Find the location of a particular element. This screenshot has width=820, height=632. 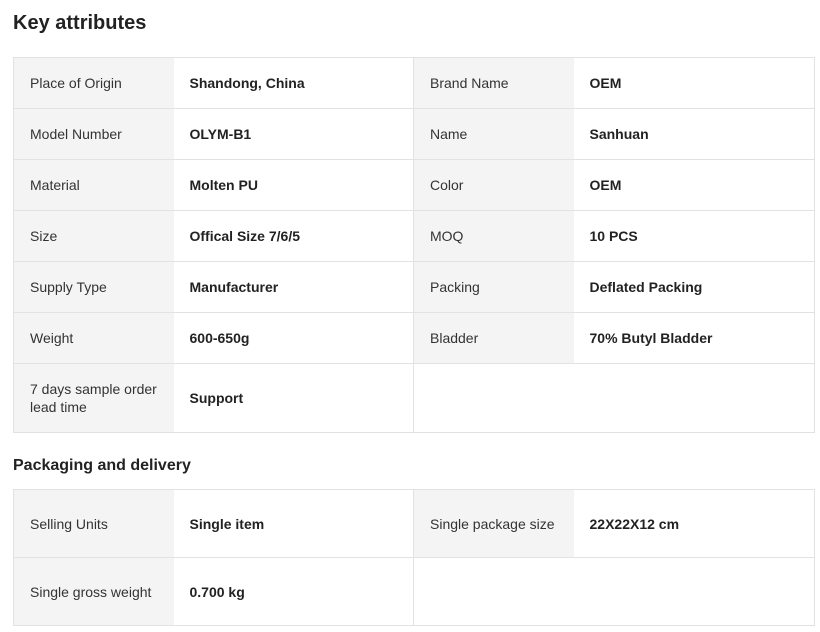

attribute-value: Deflated Packing is located at coordinates (694, 287).